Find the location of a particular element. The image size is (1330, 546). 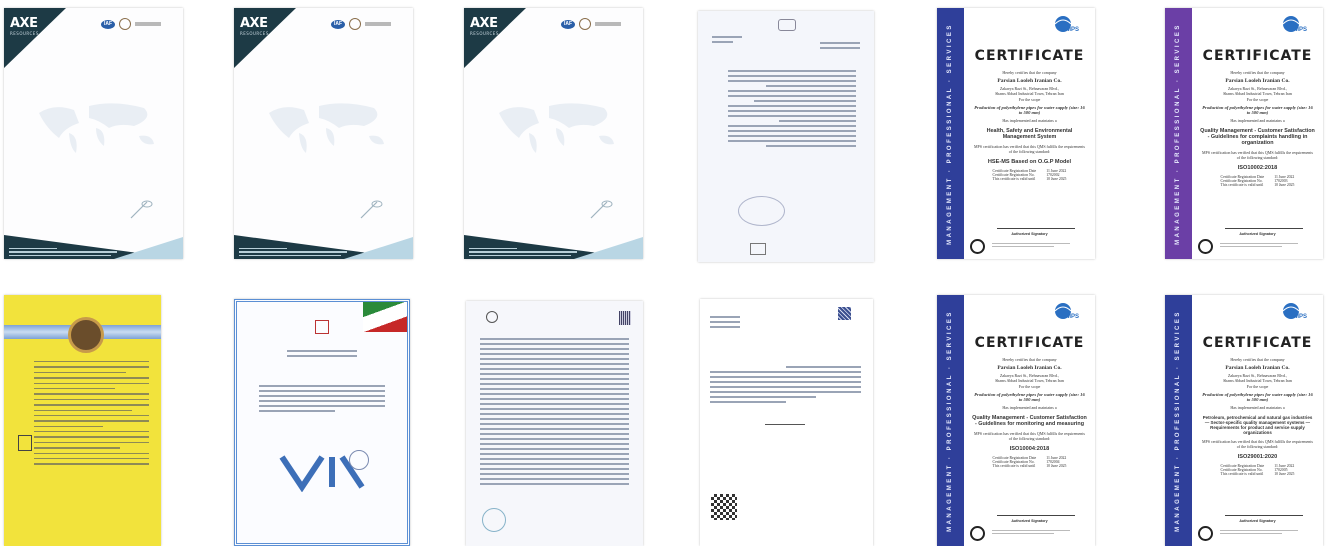

persian-letter-qr-thumbnail is located at coordinates (786, 422).